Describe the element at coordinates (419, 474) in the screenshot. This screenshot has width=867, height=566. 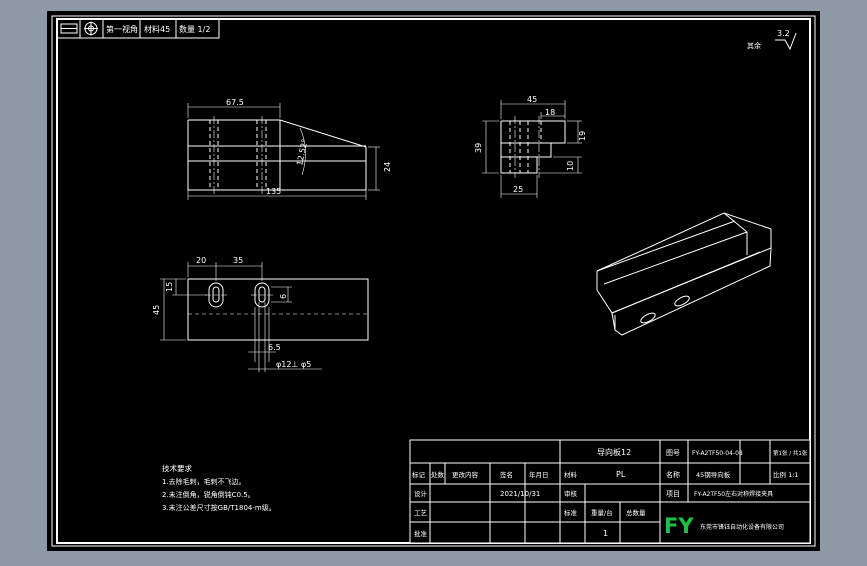
I see `tb-mark-label: 标记` at that location.